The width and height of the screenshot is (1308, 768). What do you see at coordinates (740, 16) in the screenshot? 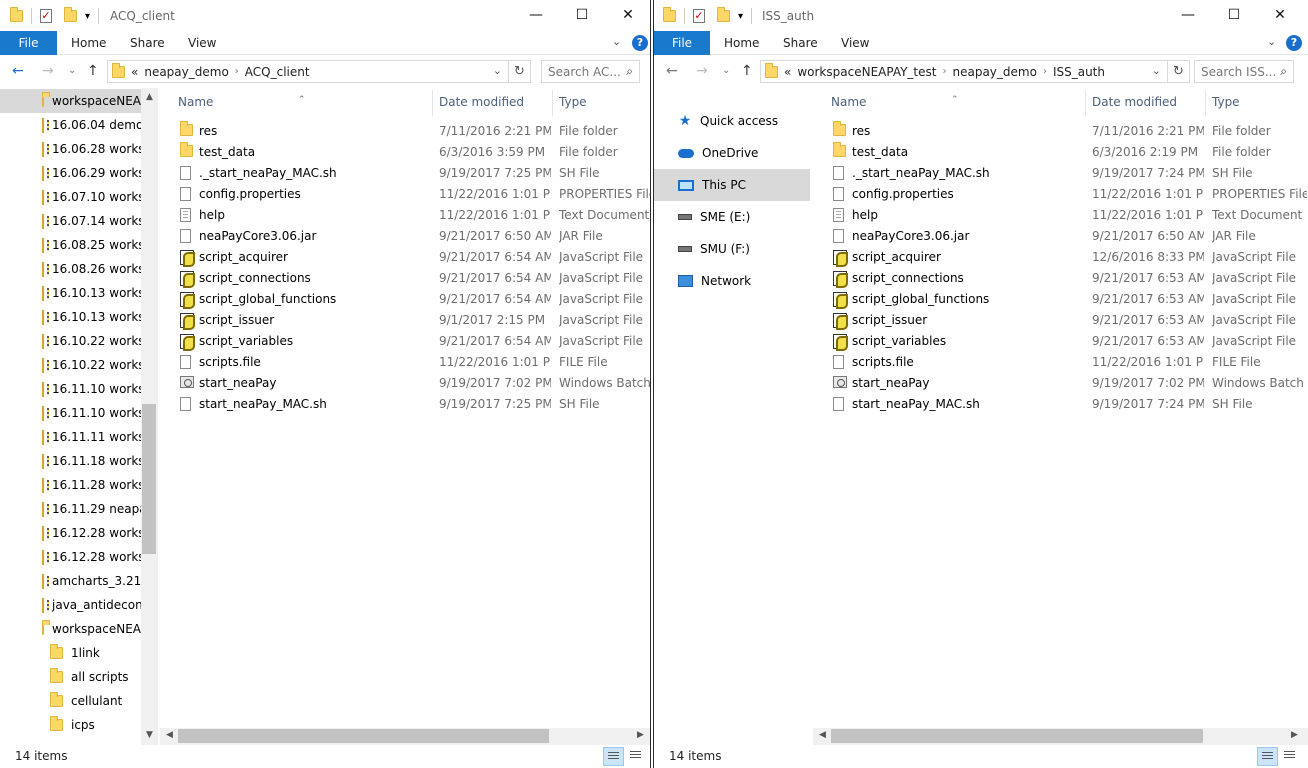
I see `customize-toolbar-icon: ▾` at bounding box center [740, 16].